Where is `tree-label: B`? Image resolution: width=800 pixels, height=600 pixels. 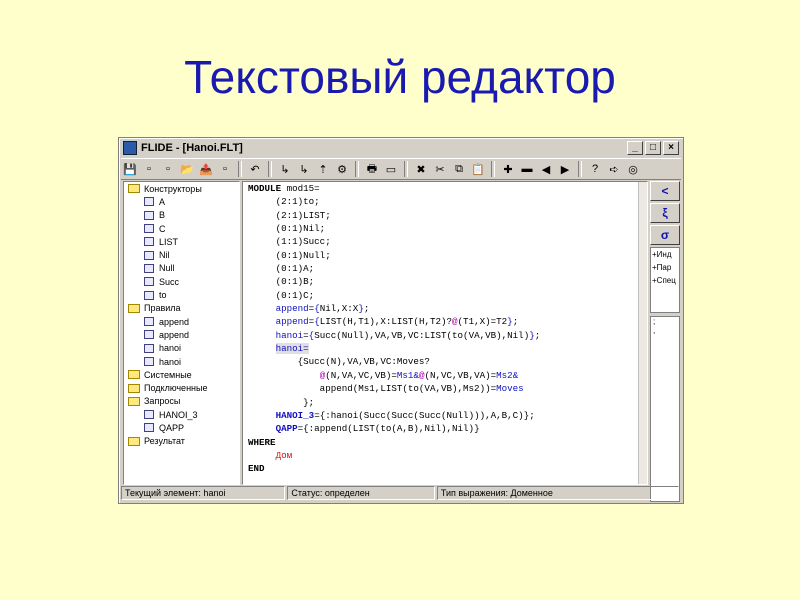 tree-label: B is located at coordinates (162, 215).